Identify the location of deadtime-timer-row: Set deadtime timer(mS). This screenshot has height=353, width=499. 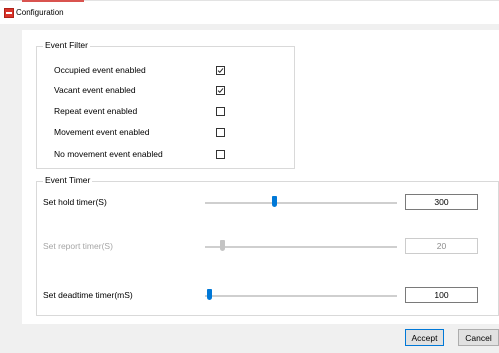
(269, 296).